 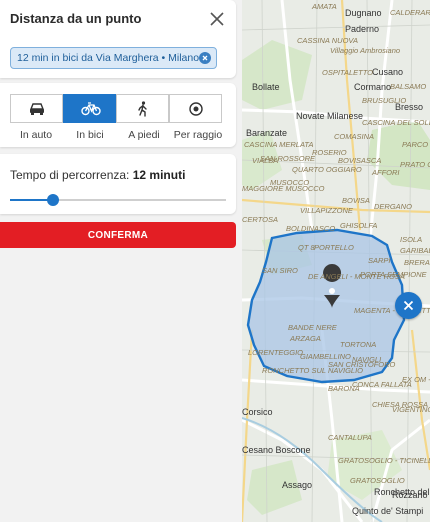 I want to click on travel-time-value: 12 minuti, so click(x=159, y=175).